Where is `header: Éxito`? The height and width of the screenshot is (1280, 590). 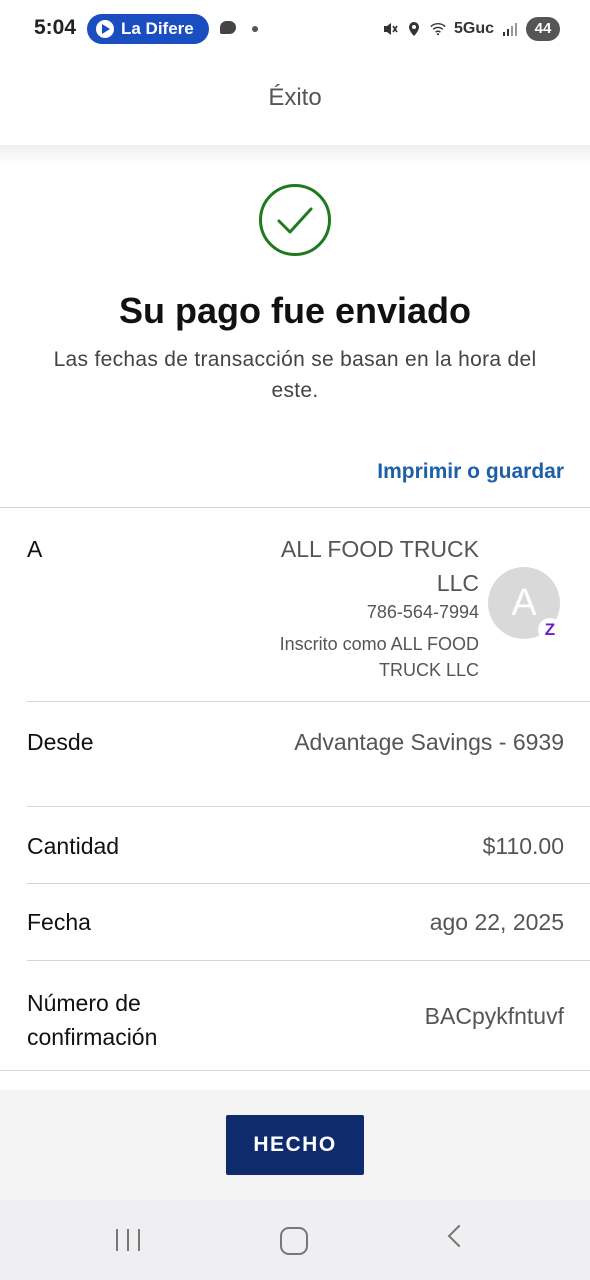 header: Éxito is located at coordinates (295, 102).